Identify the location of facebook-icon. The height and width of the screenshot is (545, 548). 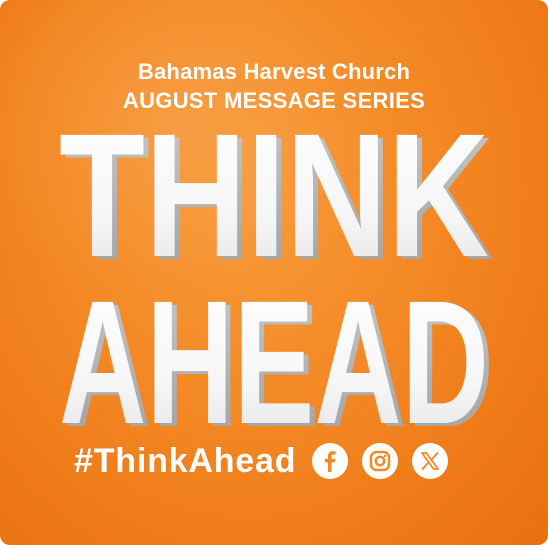
(330, 461).